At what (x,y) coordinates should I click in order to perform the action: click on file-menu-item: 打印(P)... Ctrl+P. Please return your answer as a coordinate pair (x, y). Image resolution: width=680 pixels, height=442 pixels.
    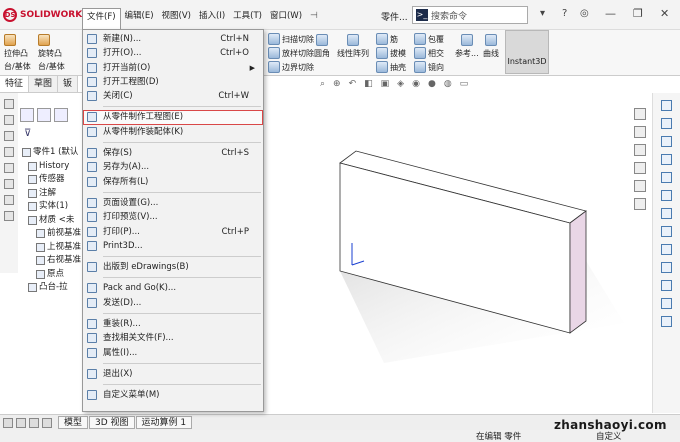
    Looking at the image, I should click on (173, 232).